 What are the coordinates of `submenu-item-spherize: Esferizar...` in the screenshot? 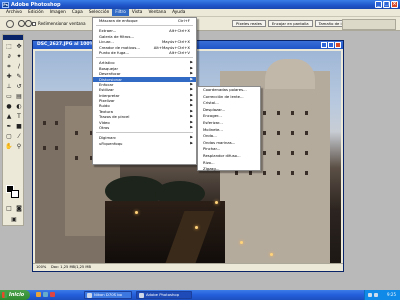 It's located at (229, 123).